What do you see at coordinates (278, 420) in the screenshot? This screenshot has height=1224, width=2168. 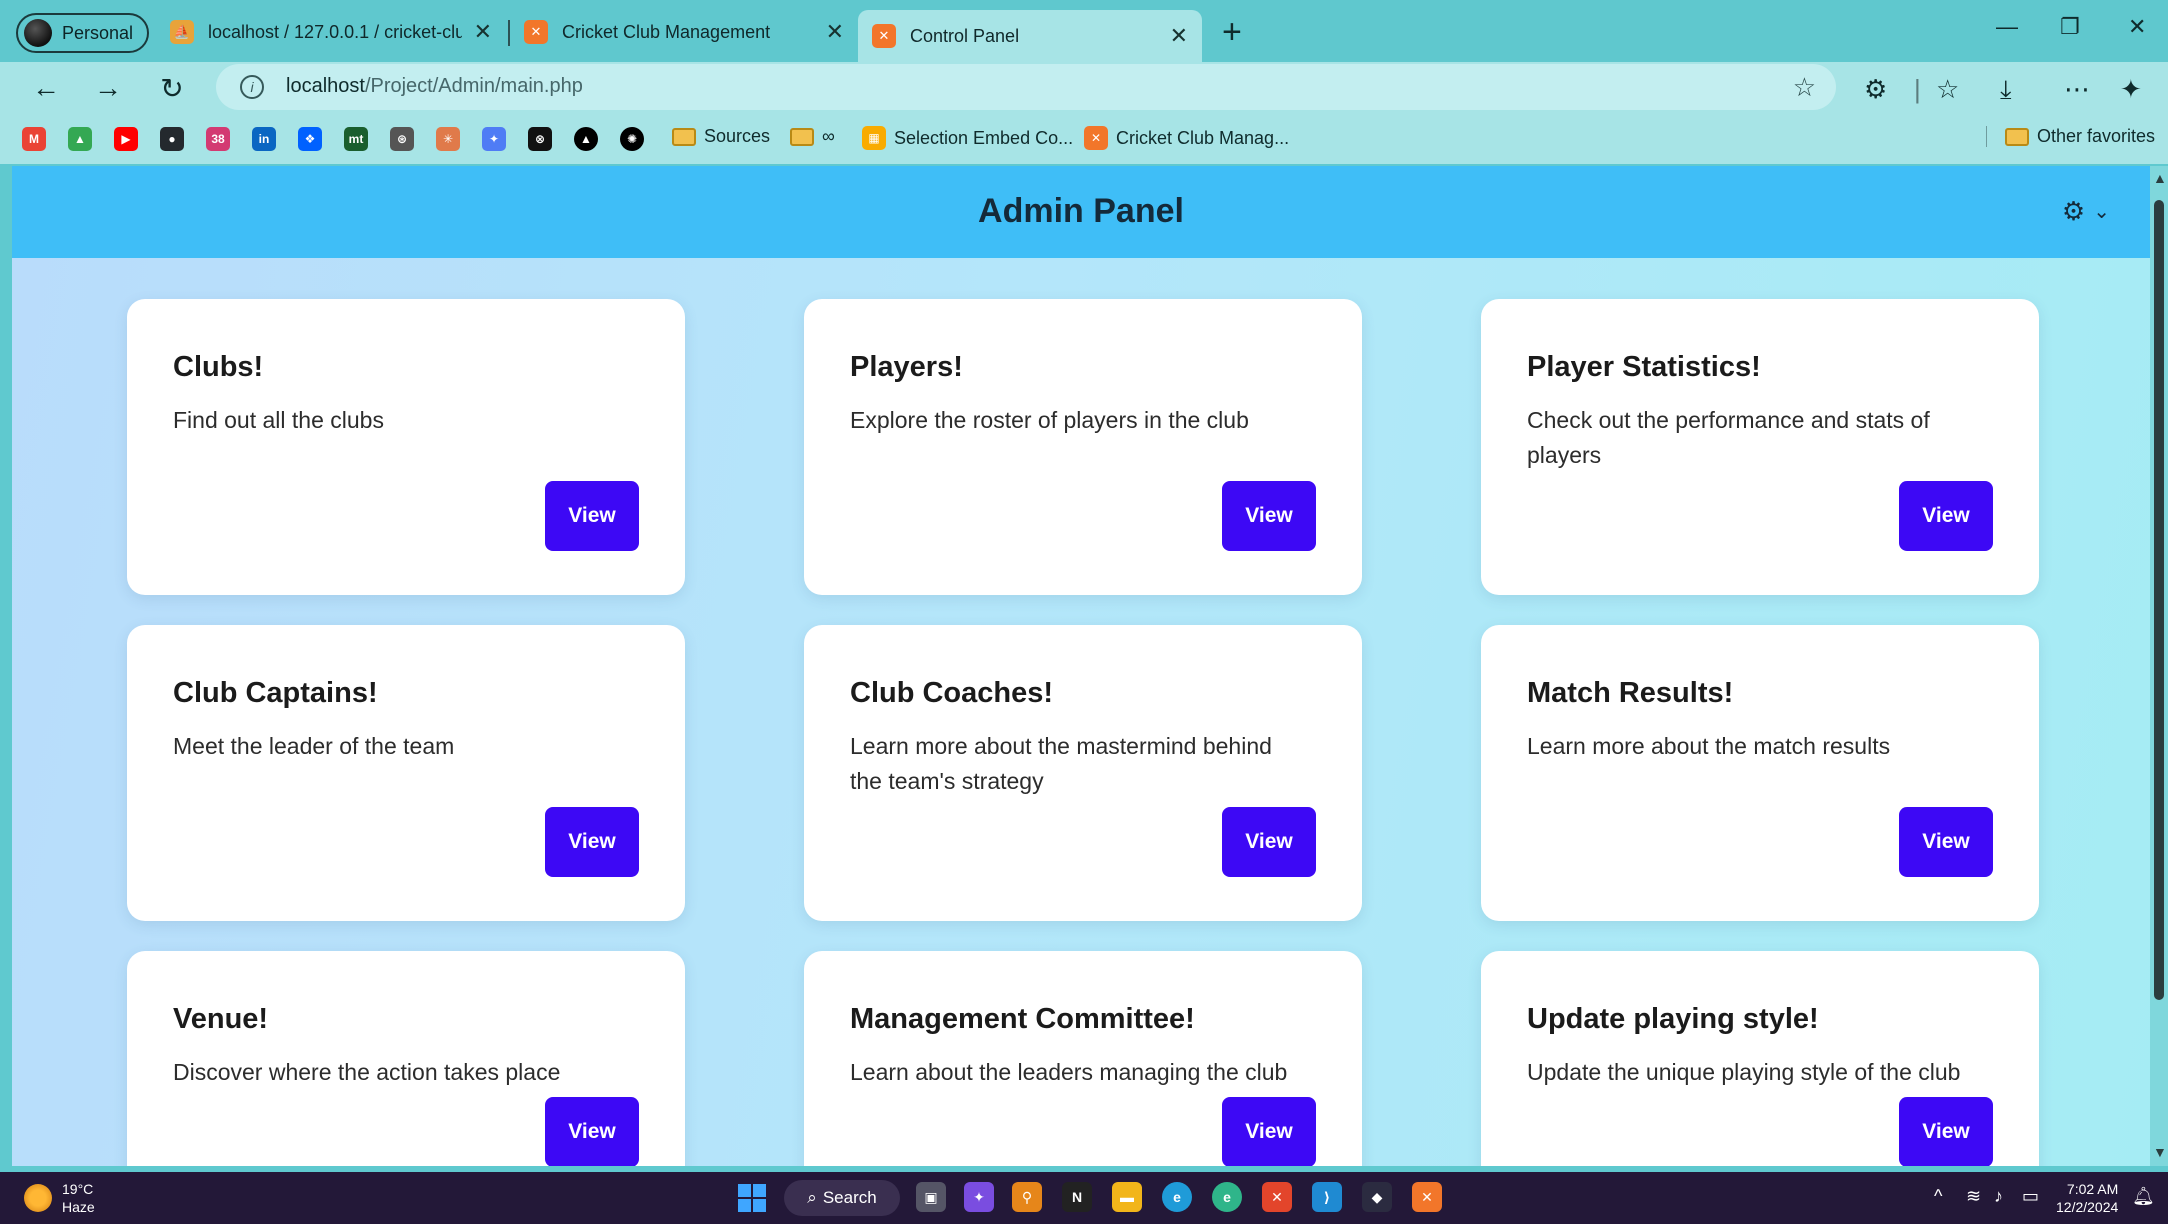 I see `card-description: Find out all the clubs` at bounding box center [278, 420].